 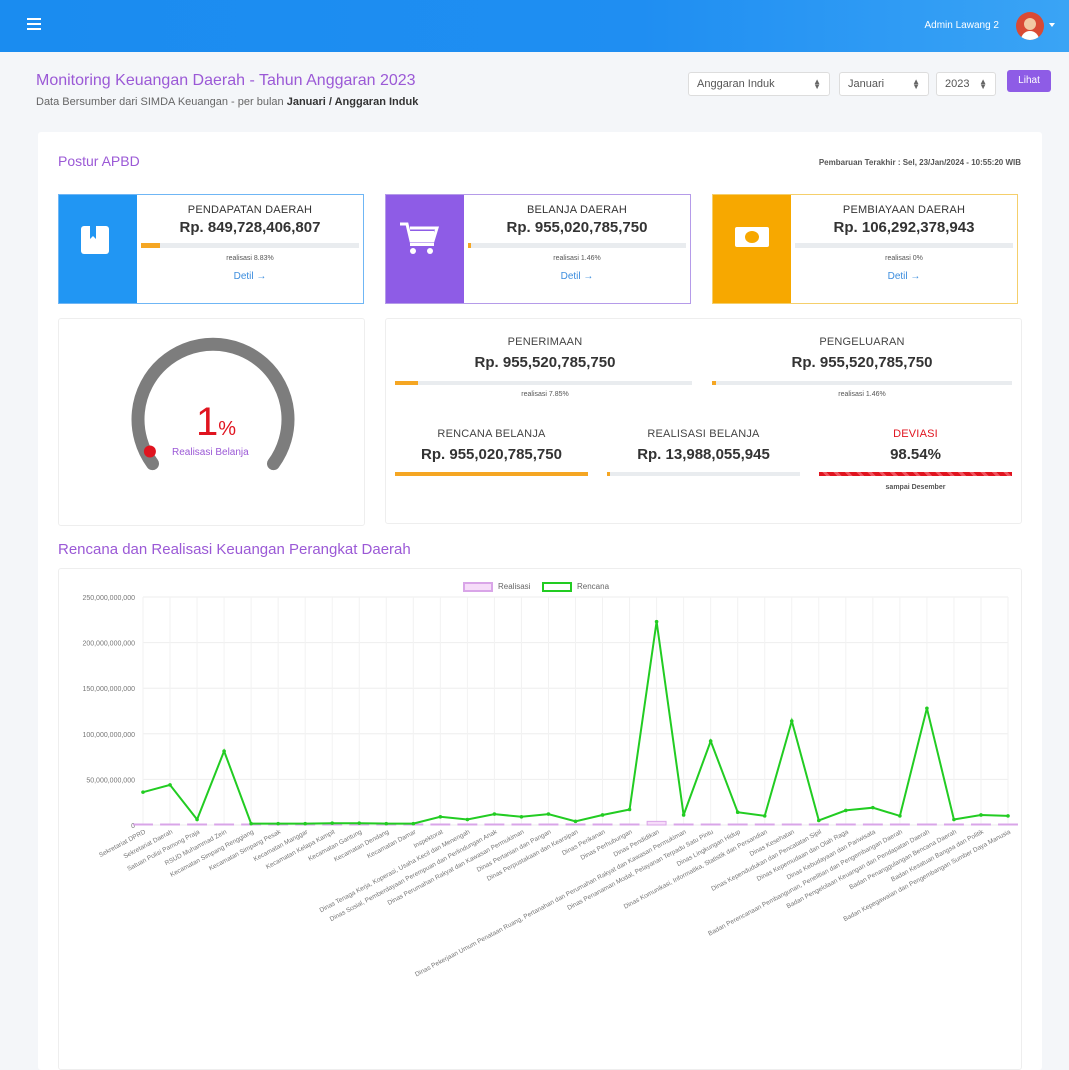 What do you see at coordinates (110, 780) in the screenshot?
I see `y-tick-label: 50,000,000,000` at bounding box center [110, 780].